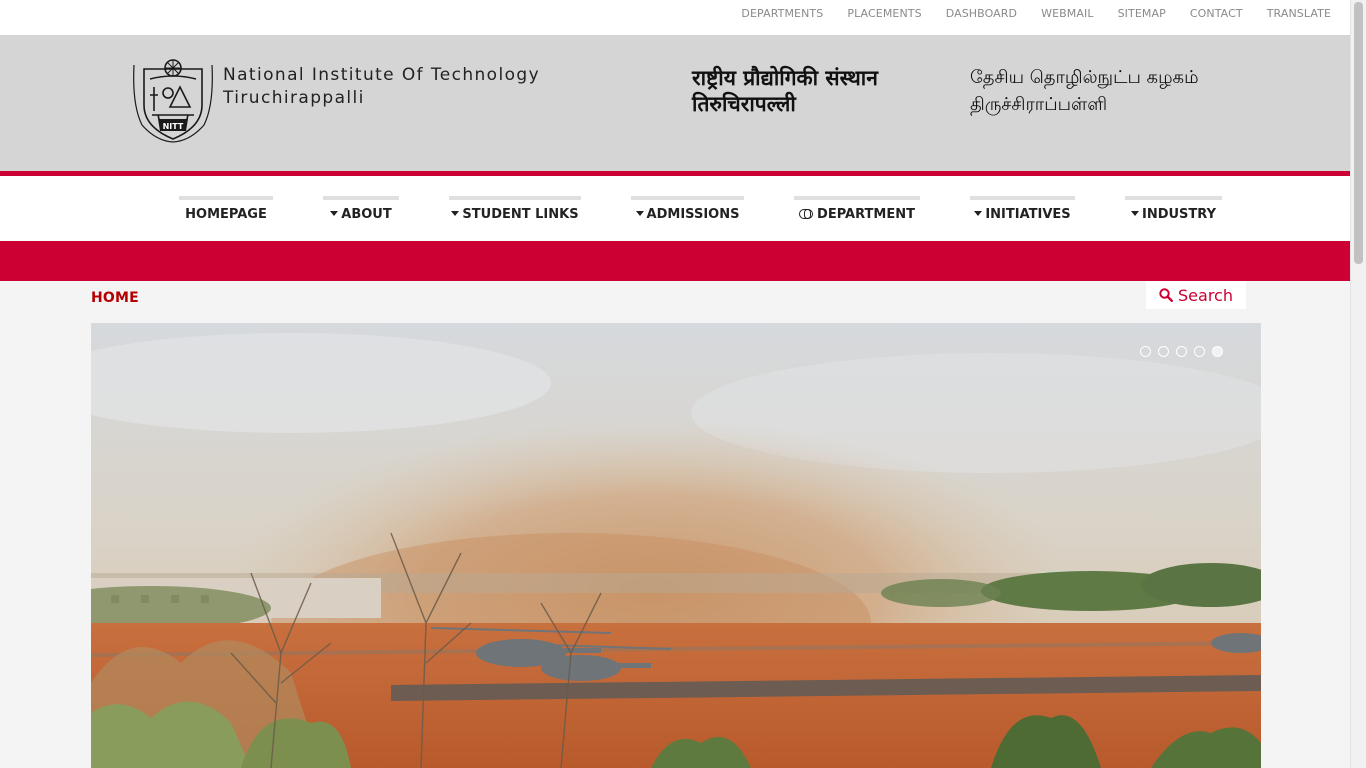  I want to click on top-link-departments: DEPARTMENTS, so click(782, 14).